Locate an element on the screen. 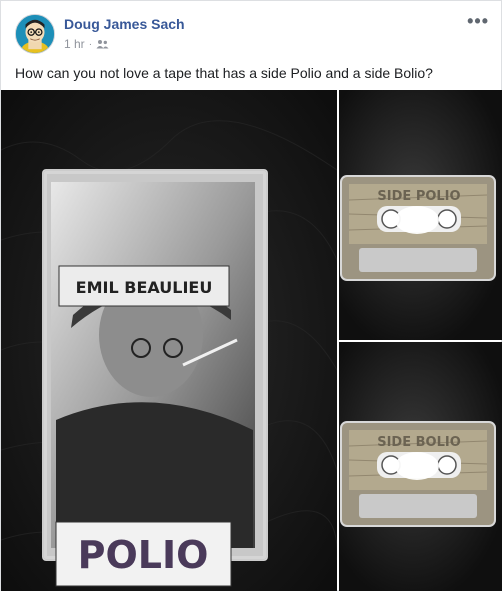 This screenshot has height=591, width=502. photo-cassette-side-bolio: SIDE BOLIO is located at coordinates (420, 466).